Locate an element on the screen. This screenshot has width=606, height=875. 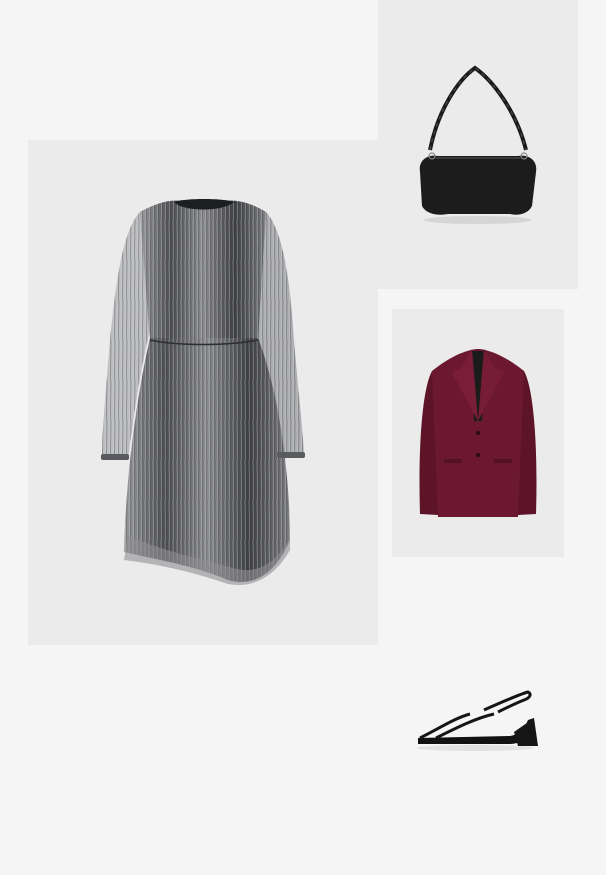
dress-image is located at coordinates (203, 392).